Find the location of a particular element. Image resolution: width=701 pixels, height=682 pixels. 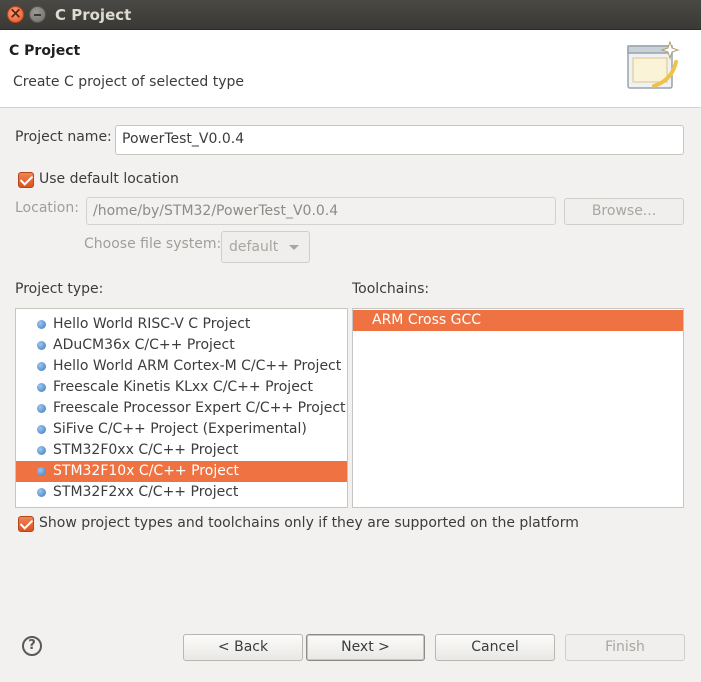

chevron-down-icon is located at coordinates (294, 247).